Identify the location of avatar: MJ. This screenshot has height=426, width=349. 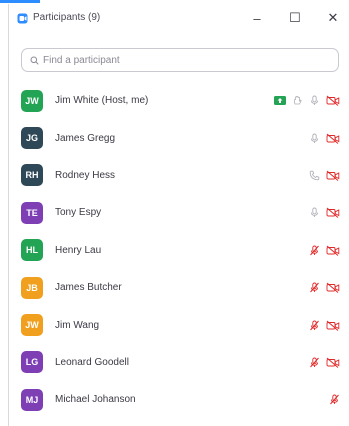
(32, 399).